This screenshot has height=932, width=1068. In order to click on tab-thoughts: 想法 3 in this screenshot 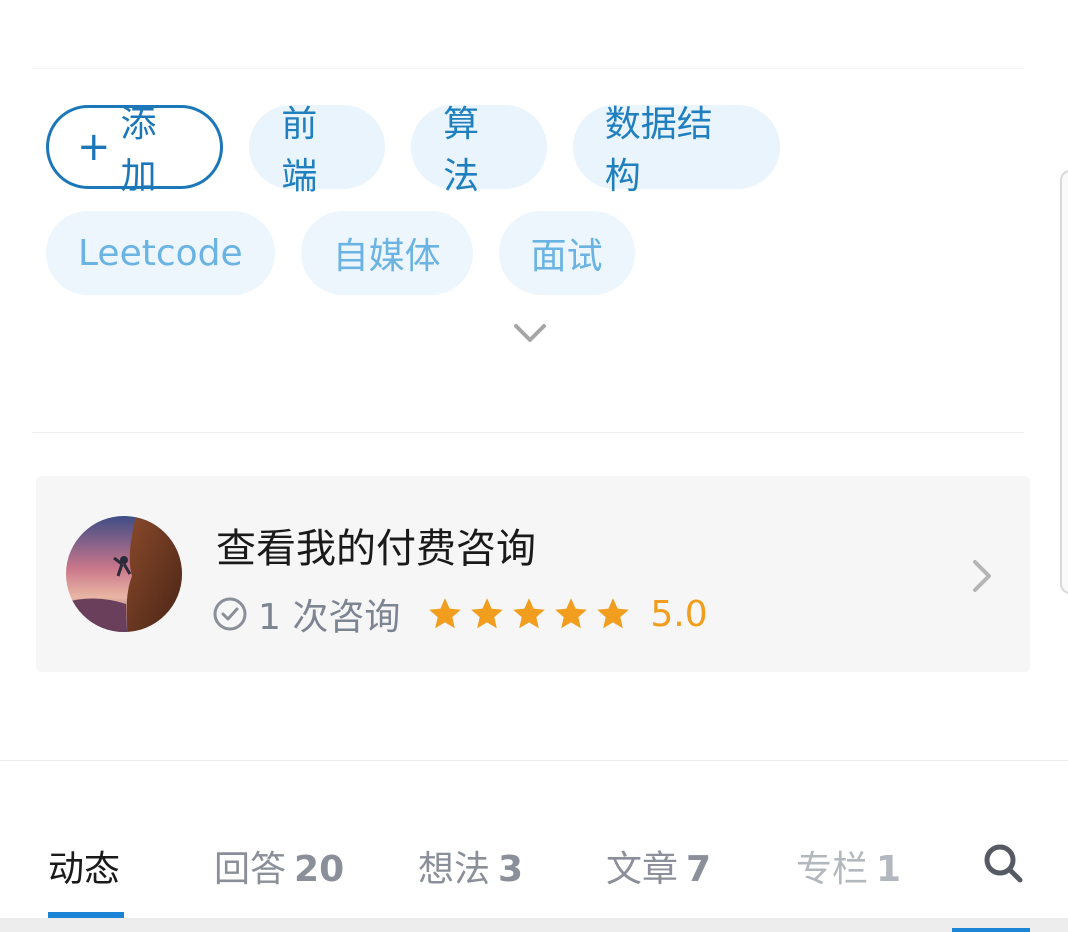, I will do `click(470, 866)`.